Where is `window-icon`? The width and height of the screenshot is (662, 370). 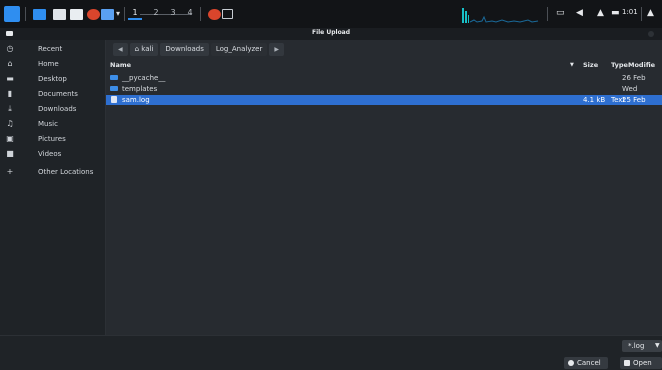
window-icon is located at coordinates (107, 14).